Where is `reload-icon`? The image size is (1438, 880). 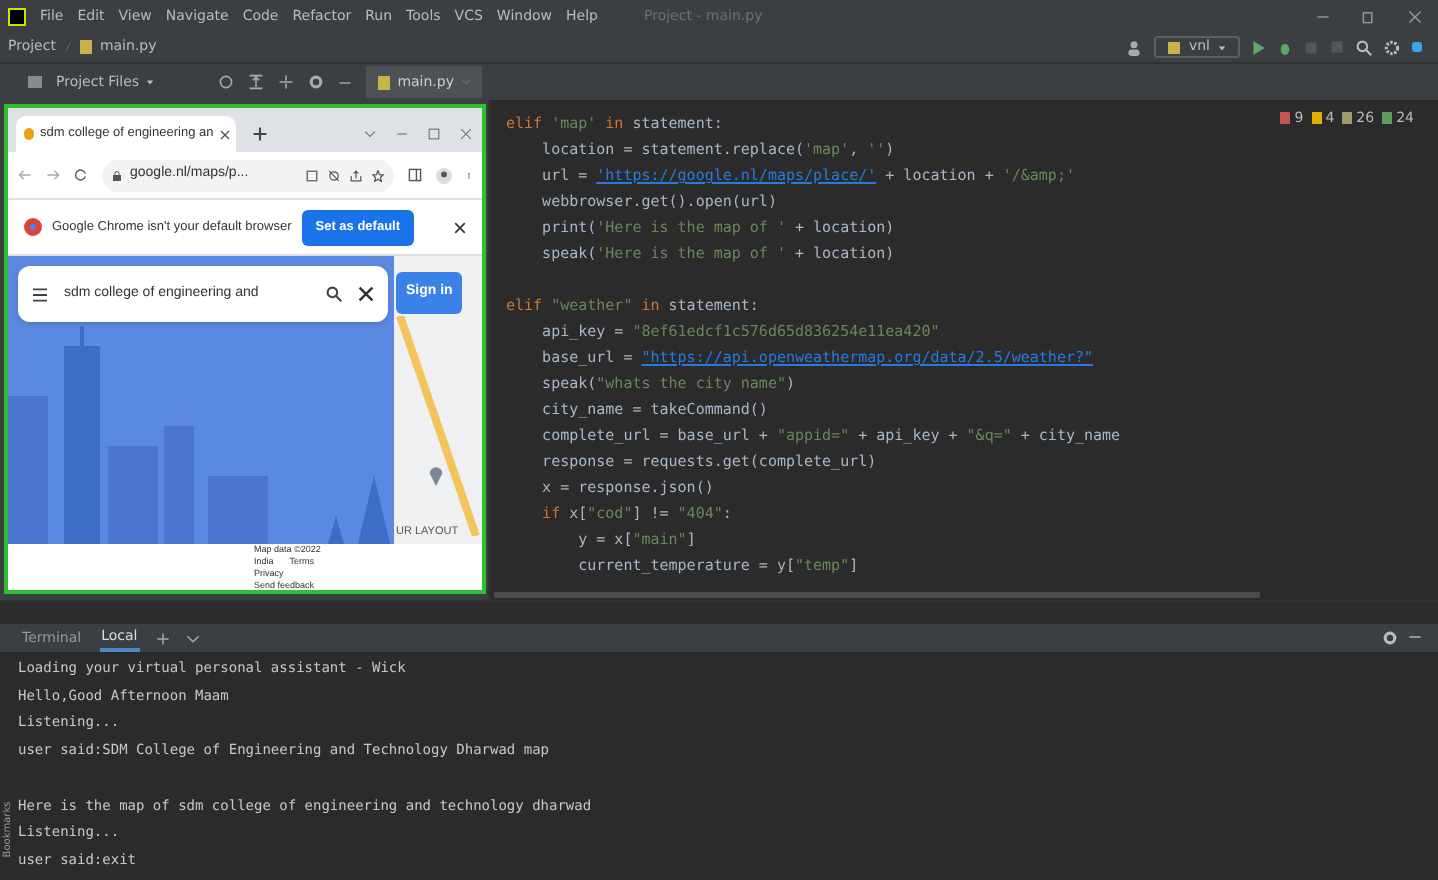 reload-icon is located at coordinates (81, 175).